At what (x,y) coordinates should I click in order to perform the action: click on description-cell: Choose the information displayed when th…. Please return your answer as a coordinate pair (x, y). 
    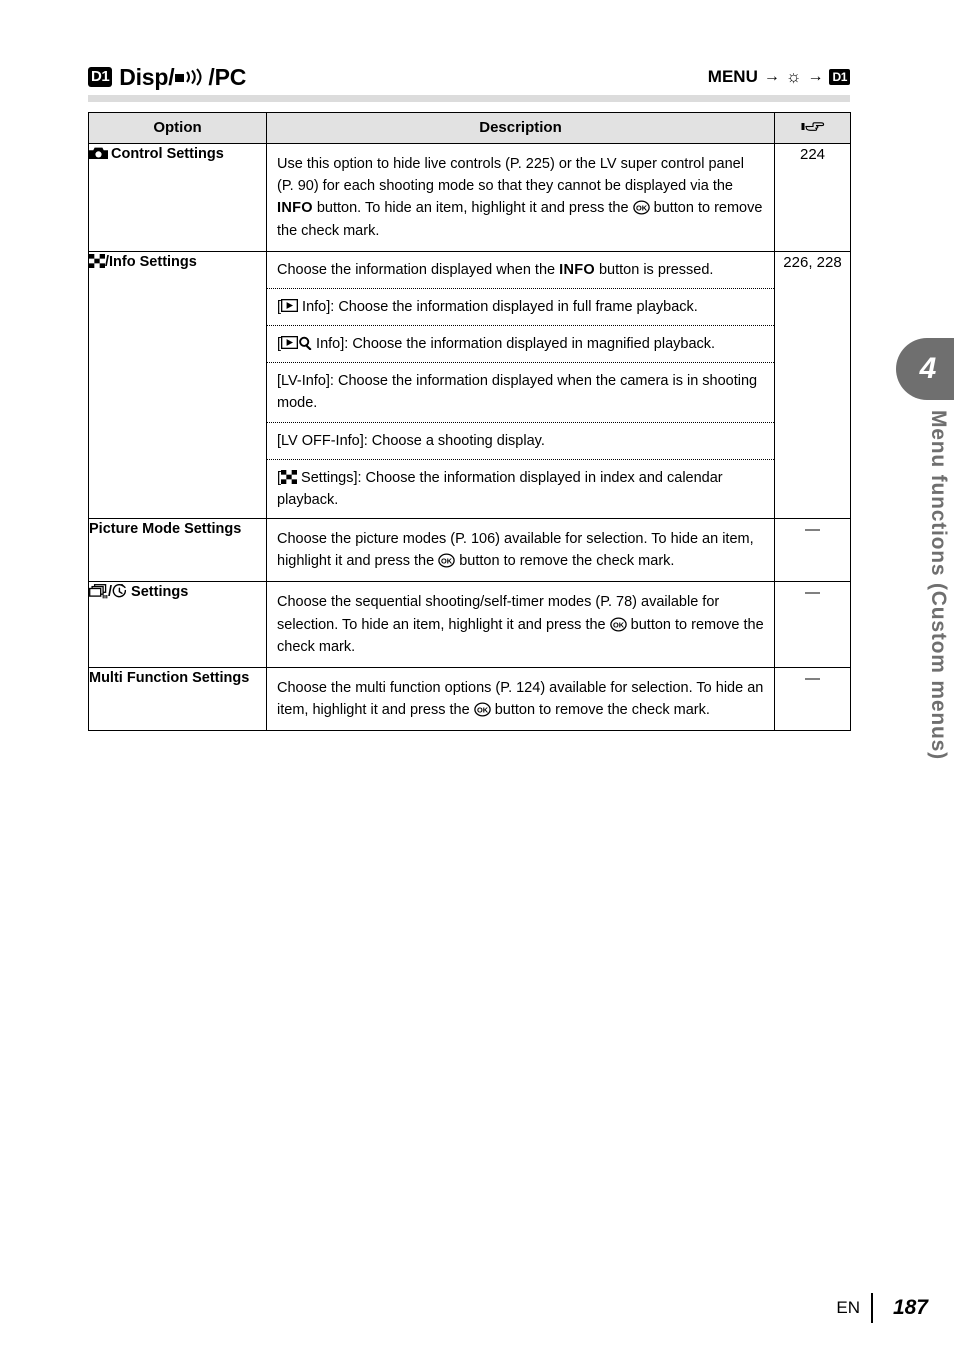
    Looking at the image, I should click on (520, 385).